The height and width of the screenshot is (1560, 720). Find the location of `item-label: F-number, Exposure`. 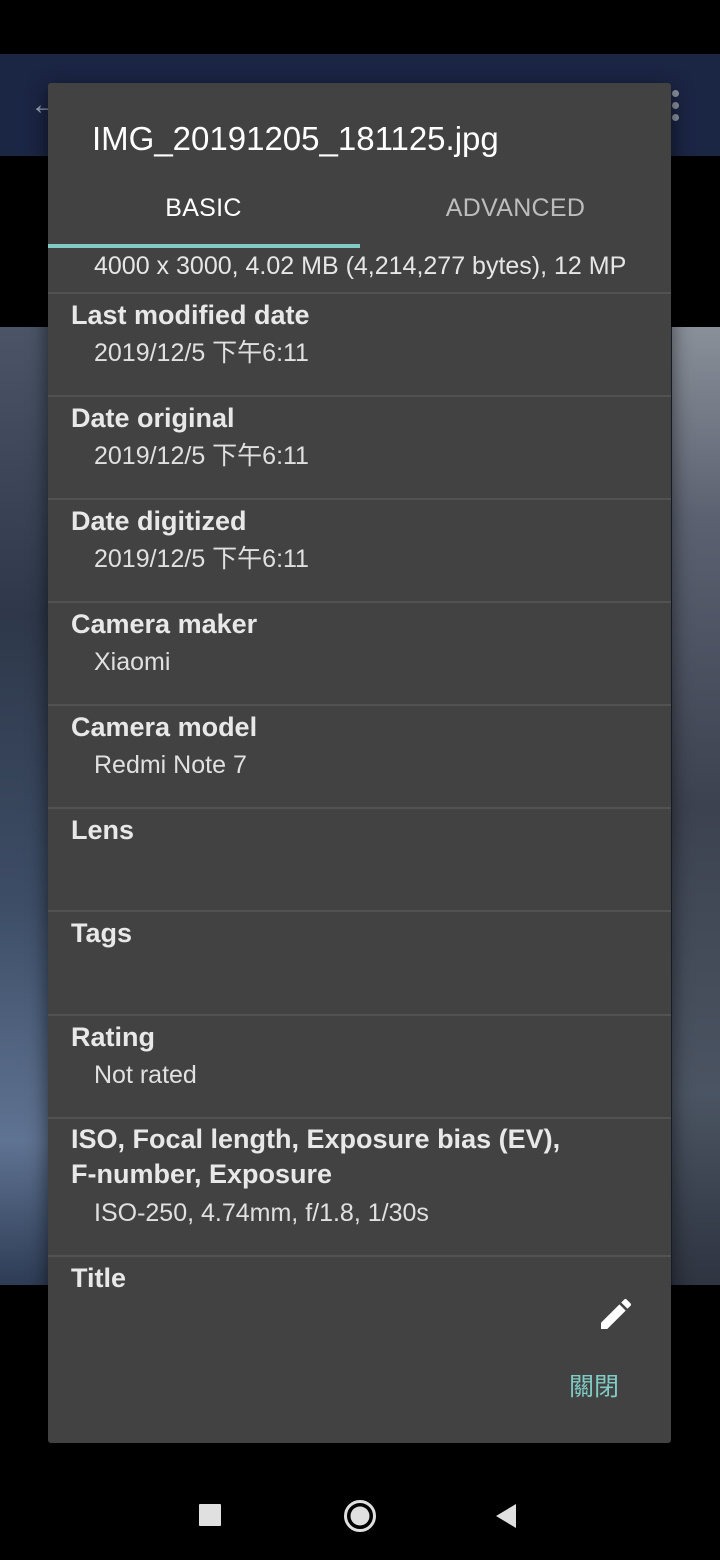

item-label: F-number, Exposure is located at coordinates (202, 1174).